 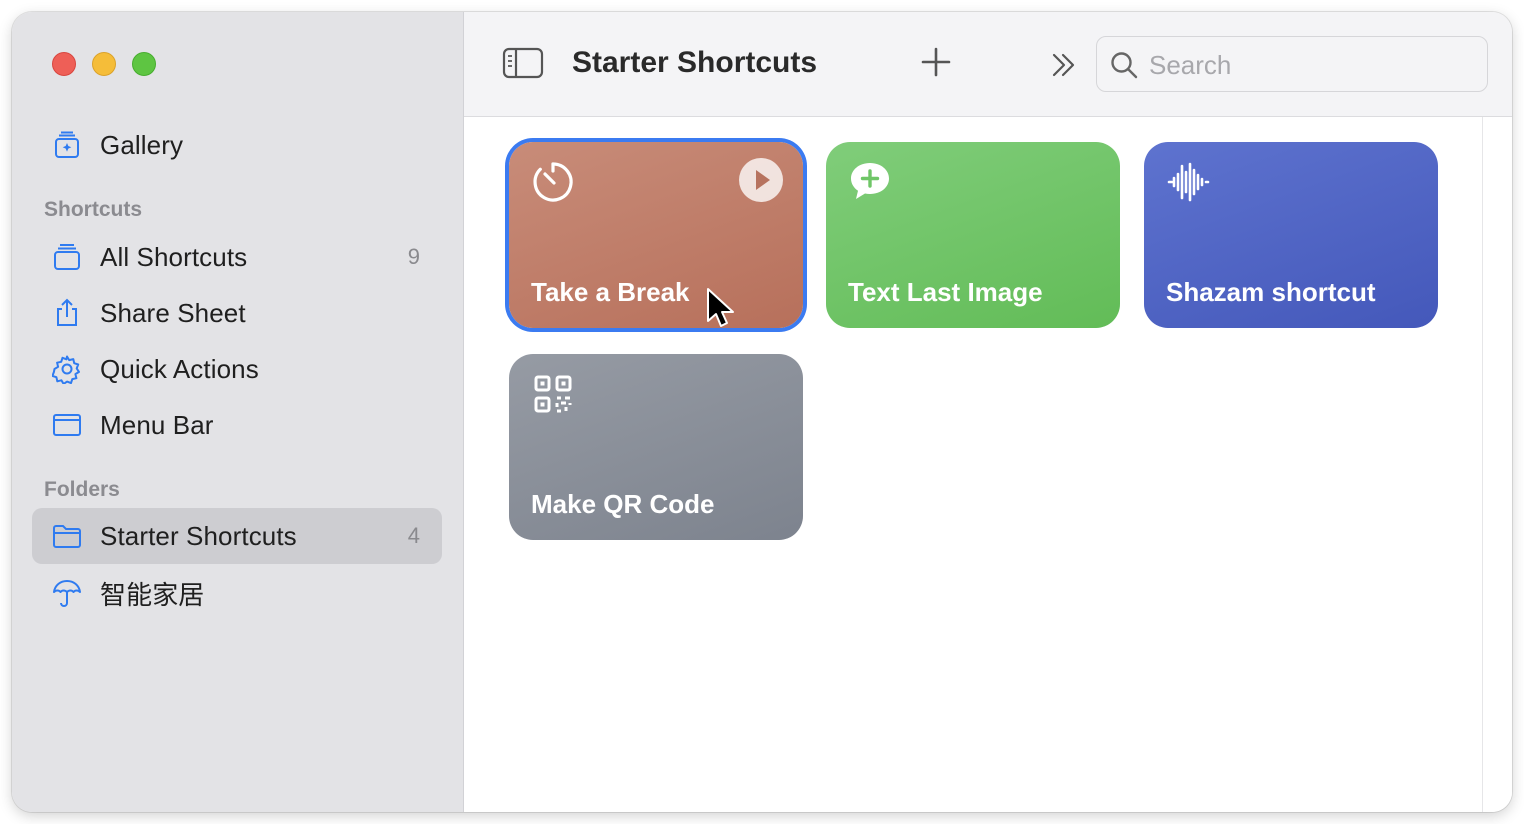 I want to click on stack-icon, so click(x=67, y=257).